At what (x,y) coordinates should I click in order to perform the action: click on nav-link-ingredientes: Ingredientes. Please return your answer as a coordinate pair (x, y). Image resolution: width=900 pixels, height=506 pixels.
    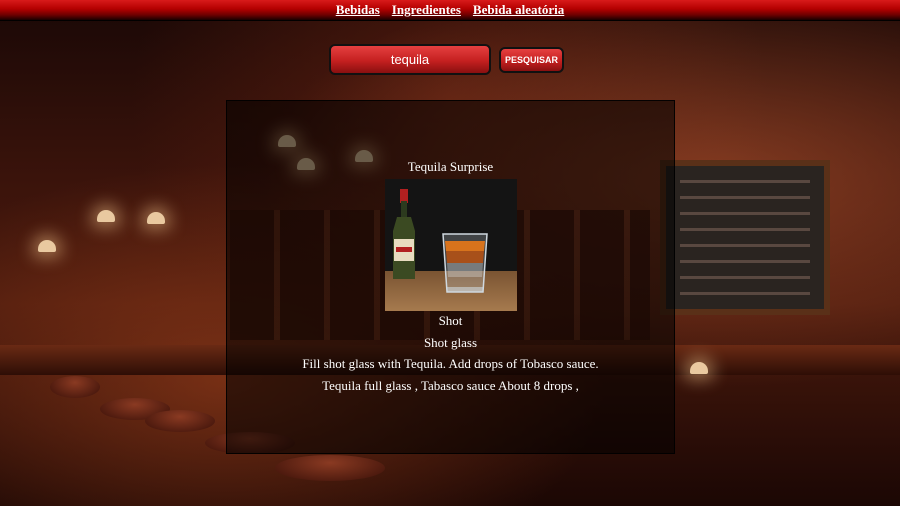
    Looking at the image, I should click on (426, 9).